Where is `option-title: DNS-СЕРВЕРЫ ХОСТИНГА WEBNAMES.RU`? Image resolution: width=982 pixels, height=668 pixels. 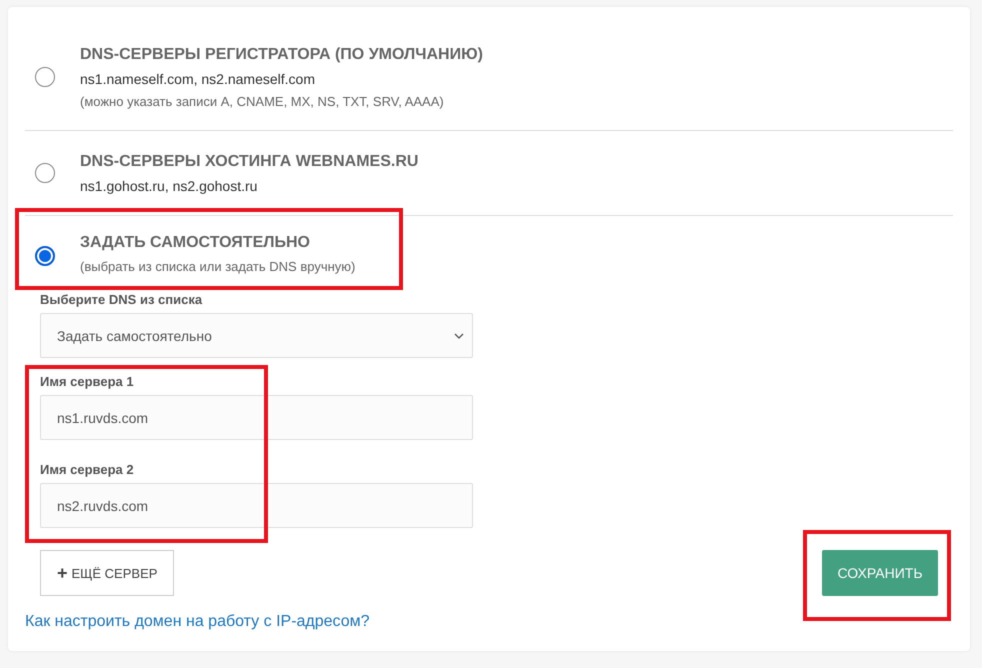
option-title: DNS-СЕРВЕРЫ ХОСТИНГА WEBNAMES.RU is located at coordinates (249, 161).